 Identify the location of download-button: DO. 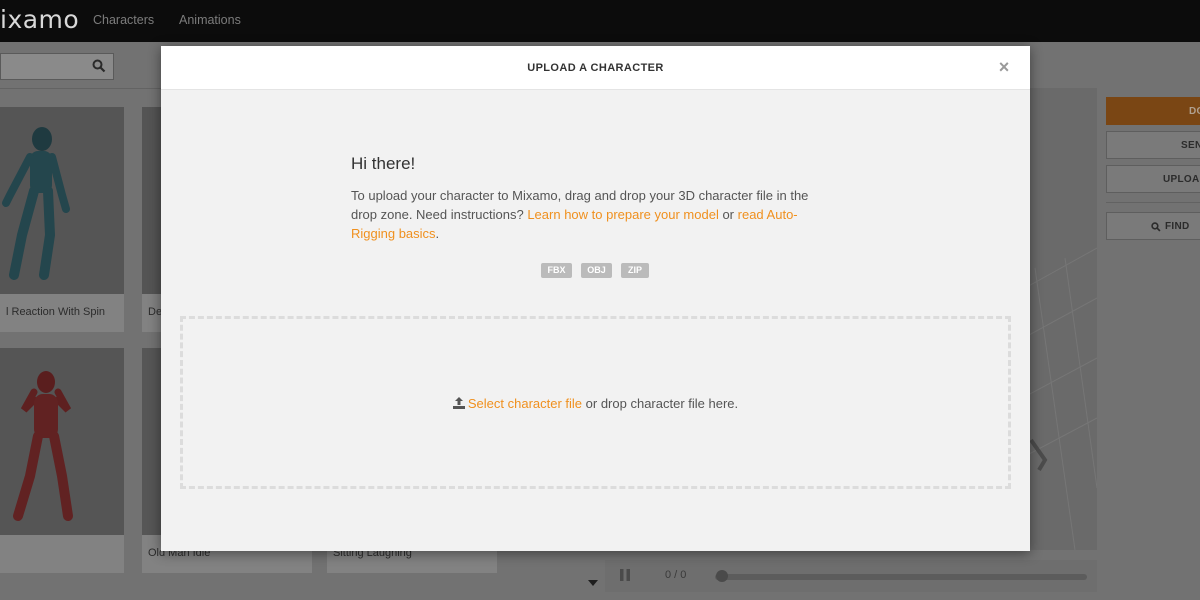
(1153, 111).